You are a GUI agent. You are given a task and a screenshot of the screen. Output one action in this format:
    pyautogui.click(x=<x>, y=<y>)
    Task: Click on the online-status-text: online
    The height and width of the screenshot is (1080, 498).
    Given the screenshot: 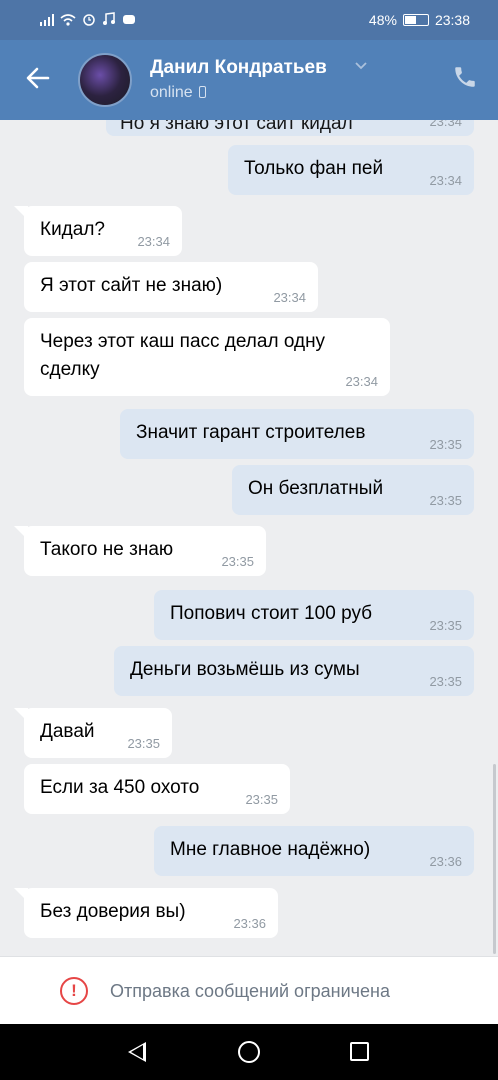 What is the action you would take?
    pyautogui.click(x=171, y=92)
    